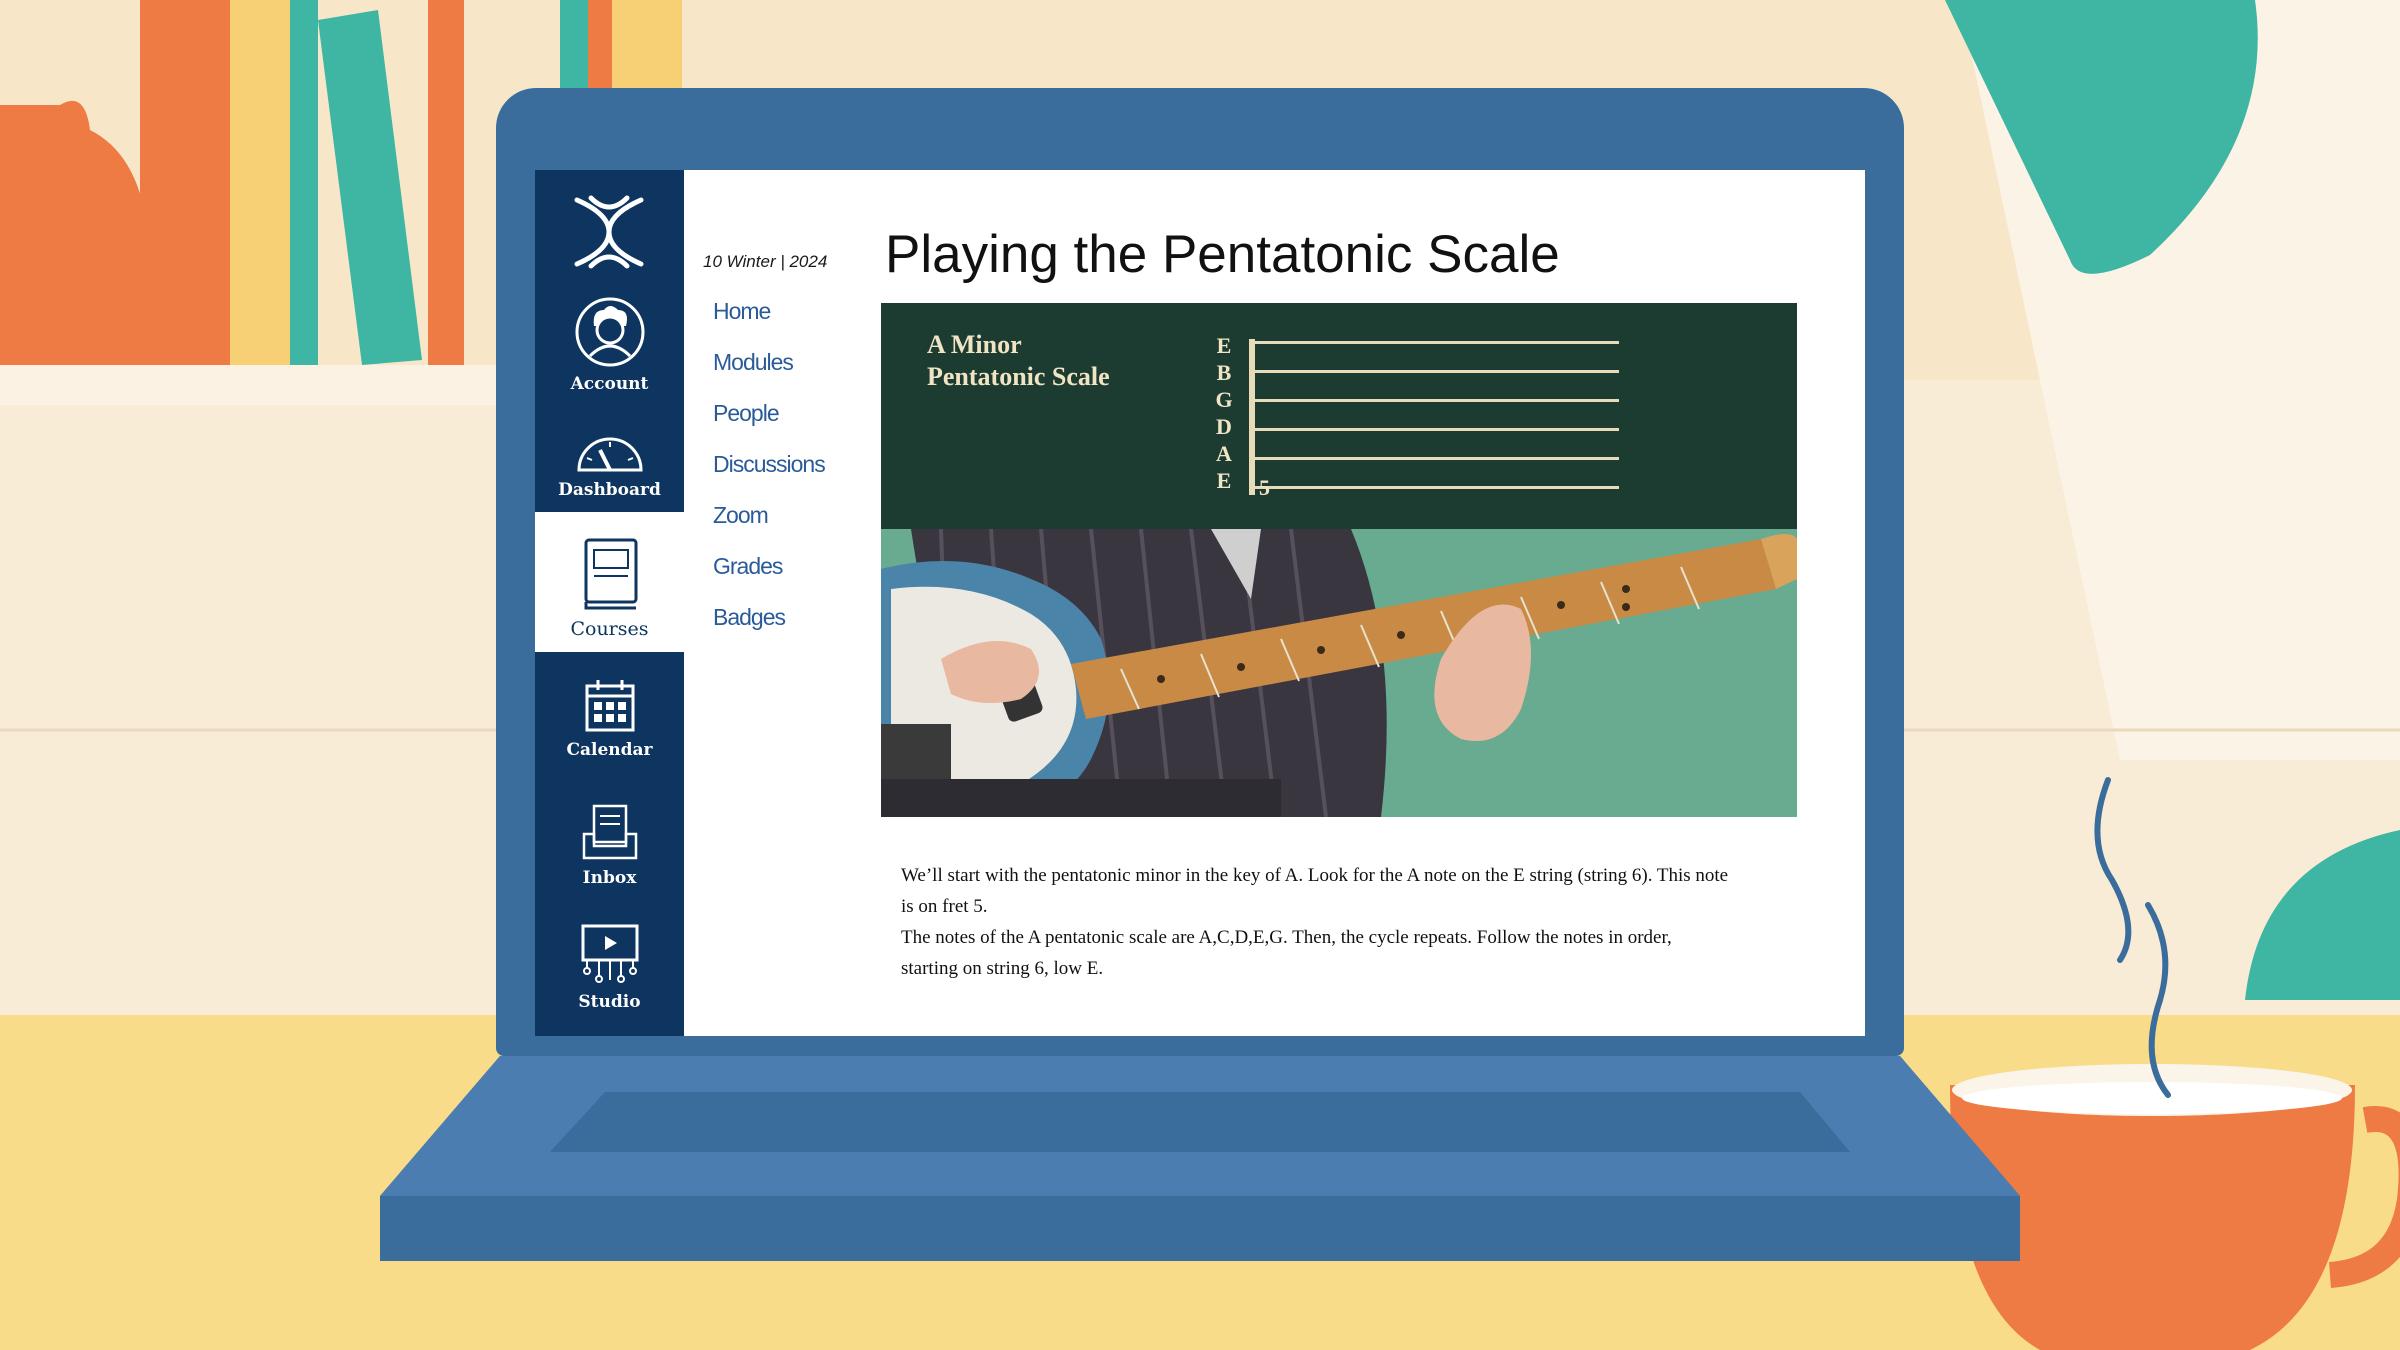  What do you see at coordinates (1224, 426) in the screenshot?
I see `string-label: D` at bounding box center [1224, 426].